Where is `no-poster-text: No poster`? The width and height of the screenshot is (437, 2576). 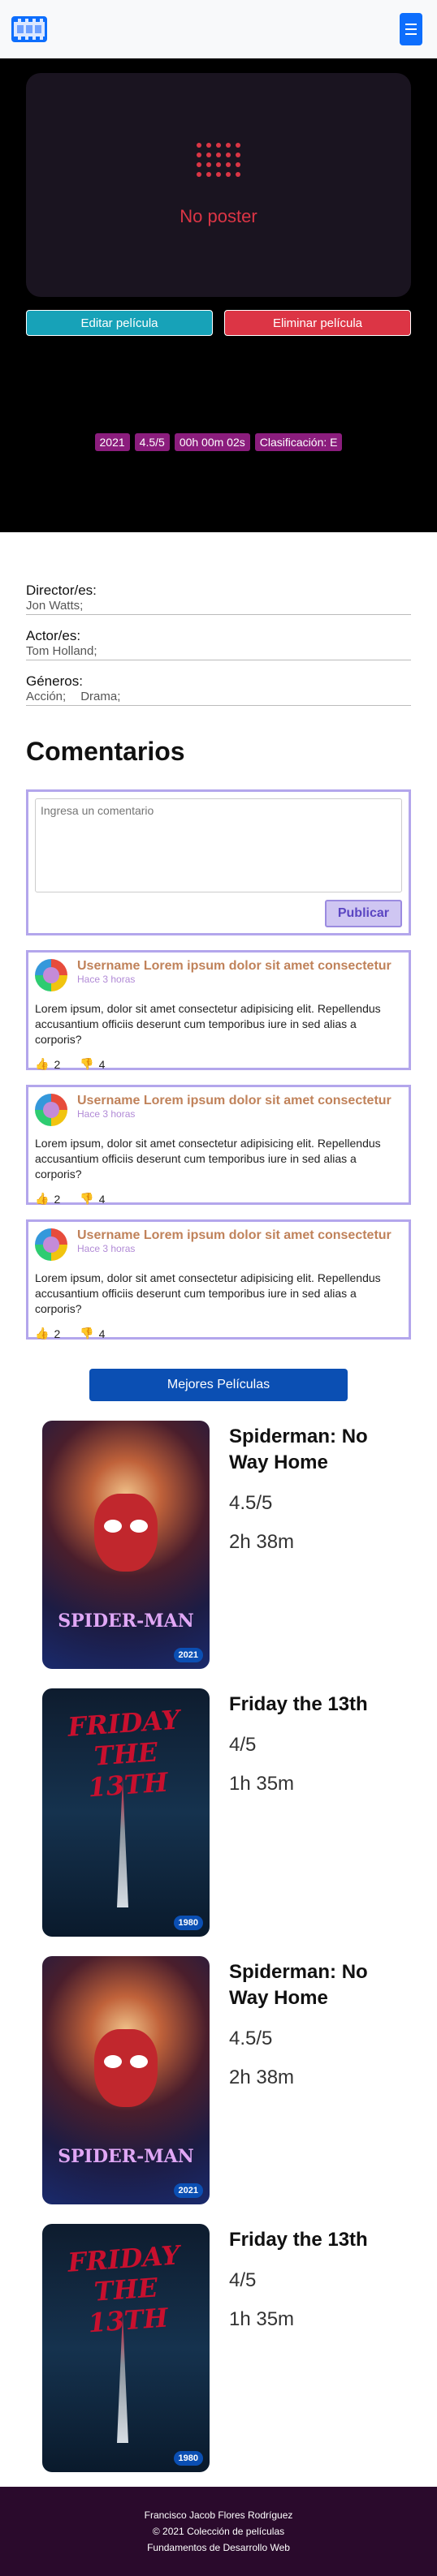 no-poster-text: No poster is located at coordinates (218, 216).